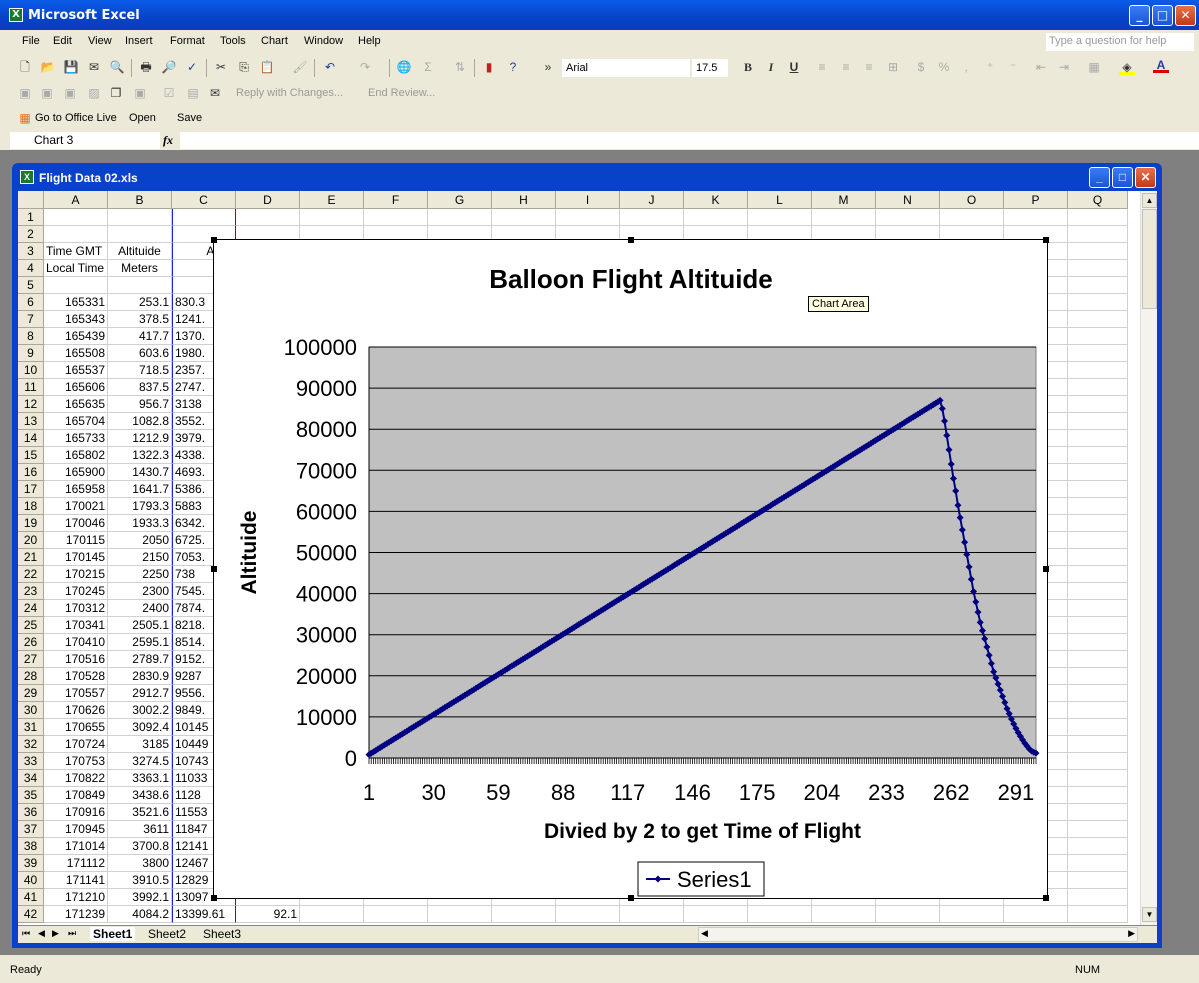 Image resolution: width=1199 pixels, height=983 pixels. I want to click on format-painter-icon: 🖌, so click(300, 67).